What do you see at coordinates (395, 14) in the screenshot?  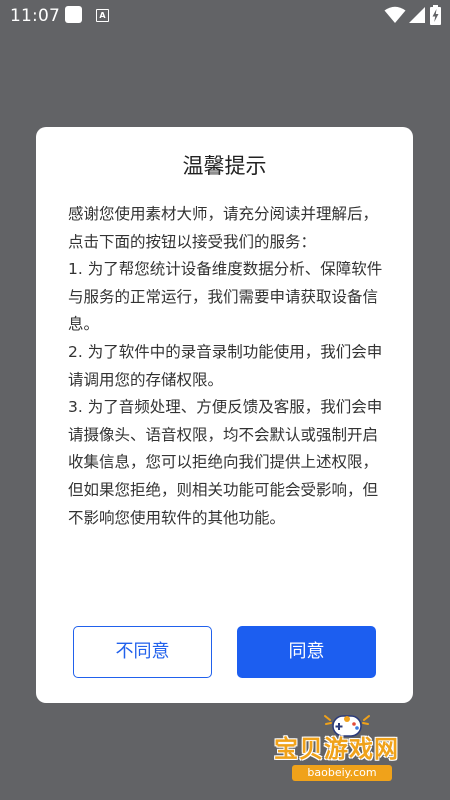 I see `wifi-icon` at bounding box center [395, 14].